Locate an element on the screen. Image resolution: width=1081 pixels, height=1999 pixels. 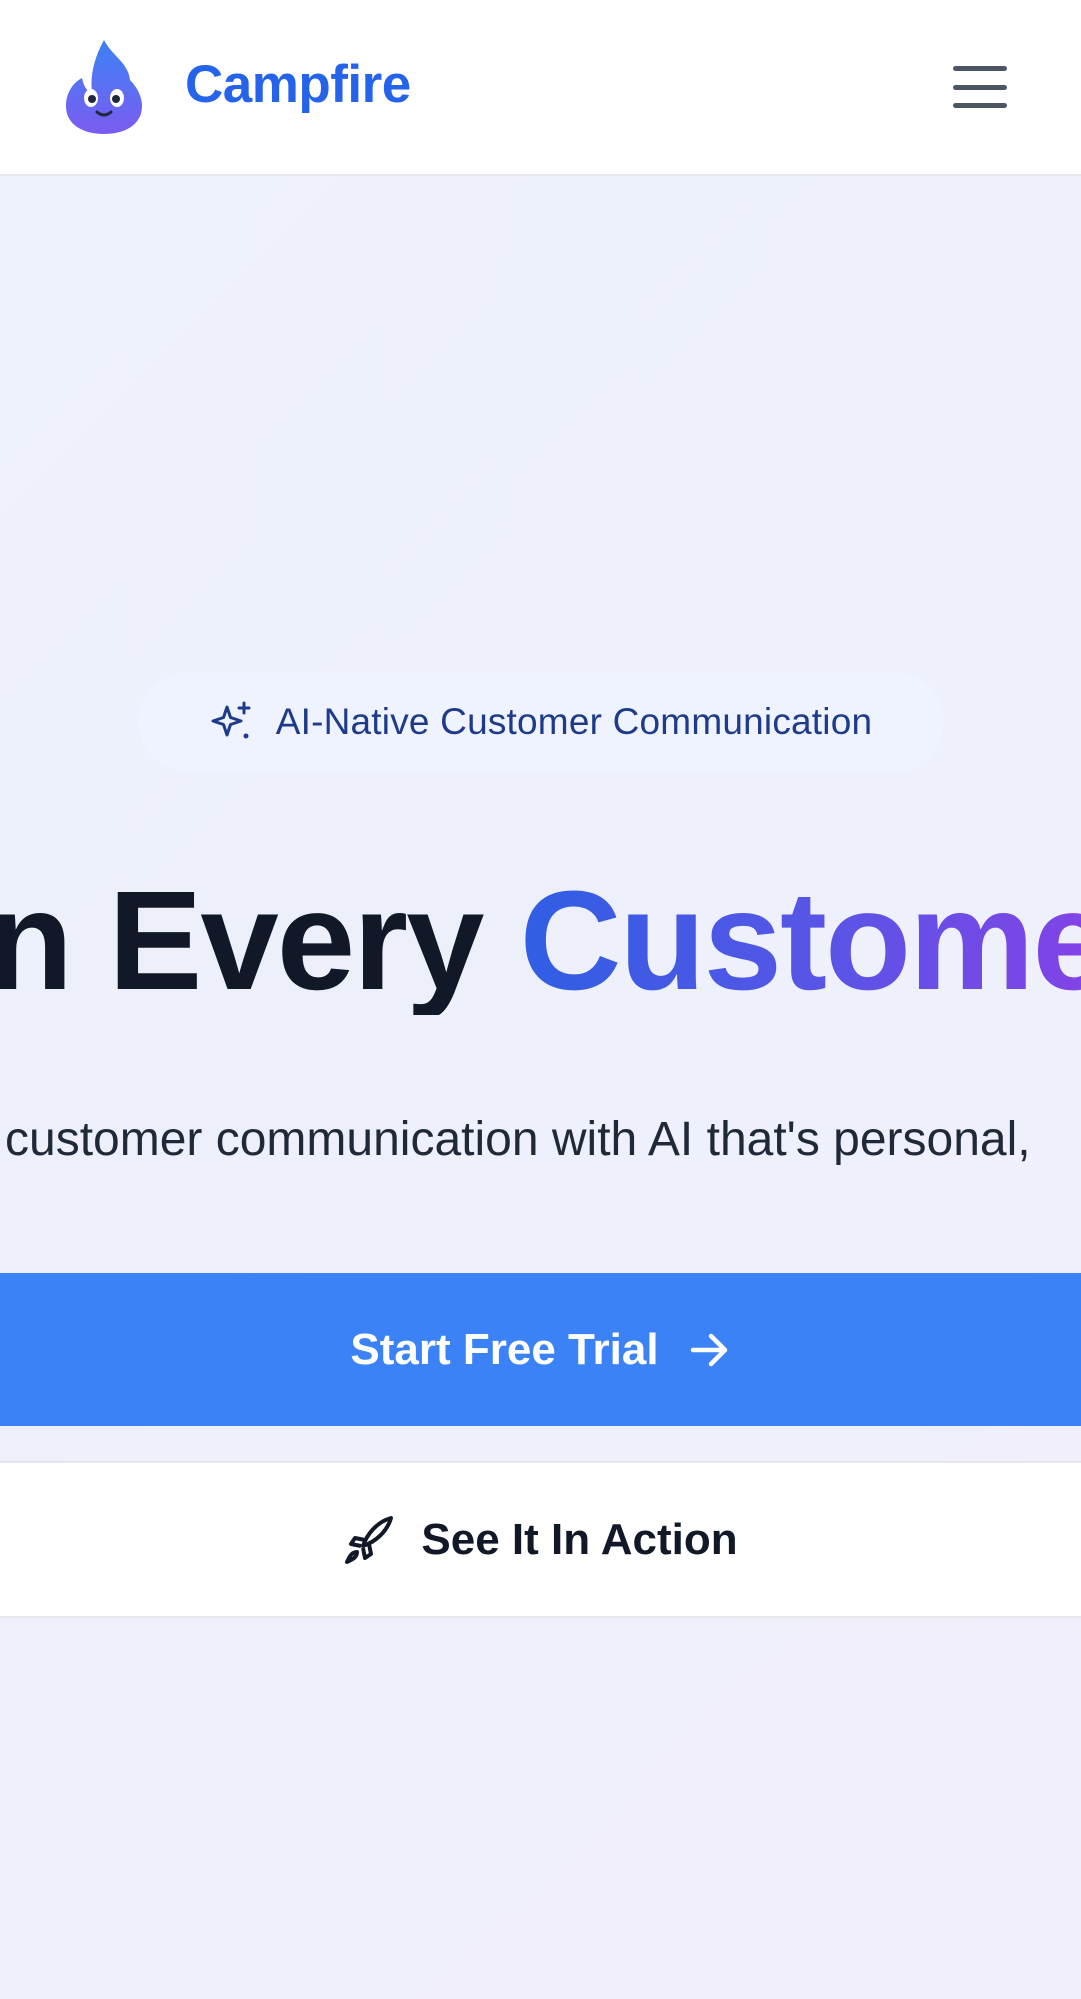
brand-name: Campfire is located at coordinates (298, 84).